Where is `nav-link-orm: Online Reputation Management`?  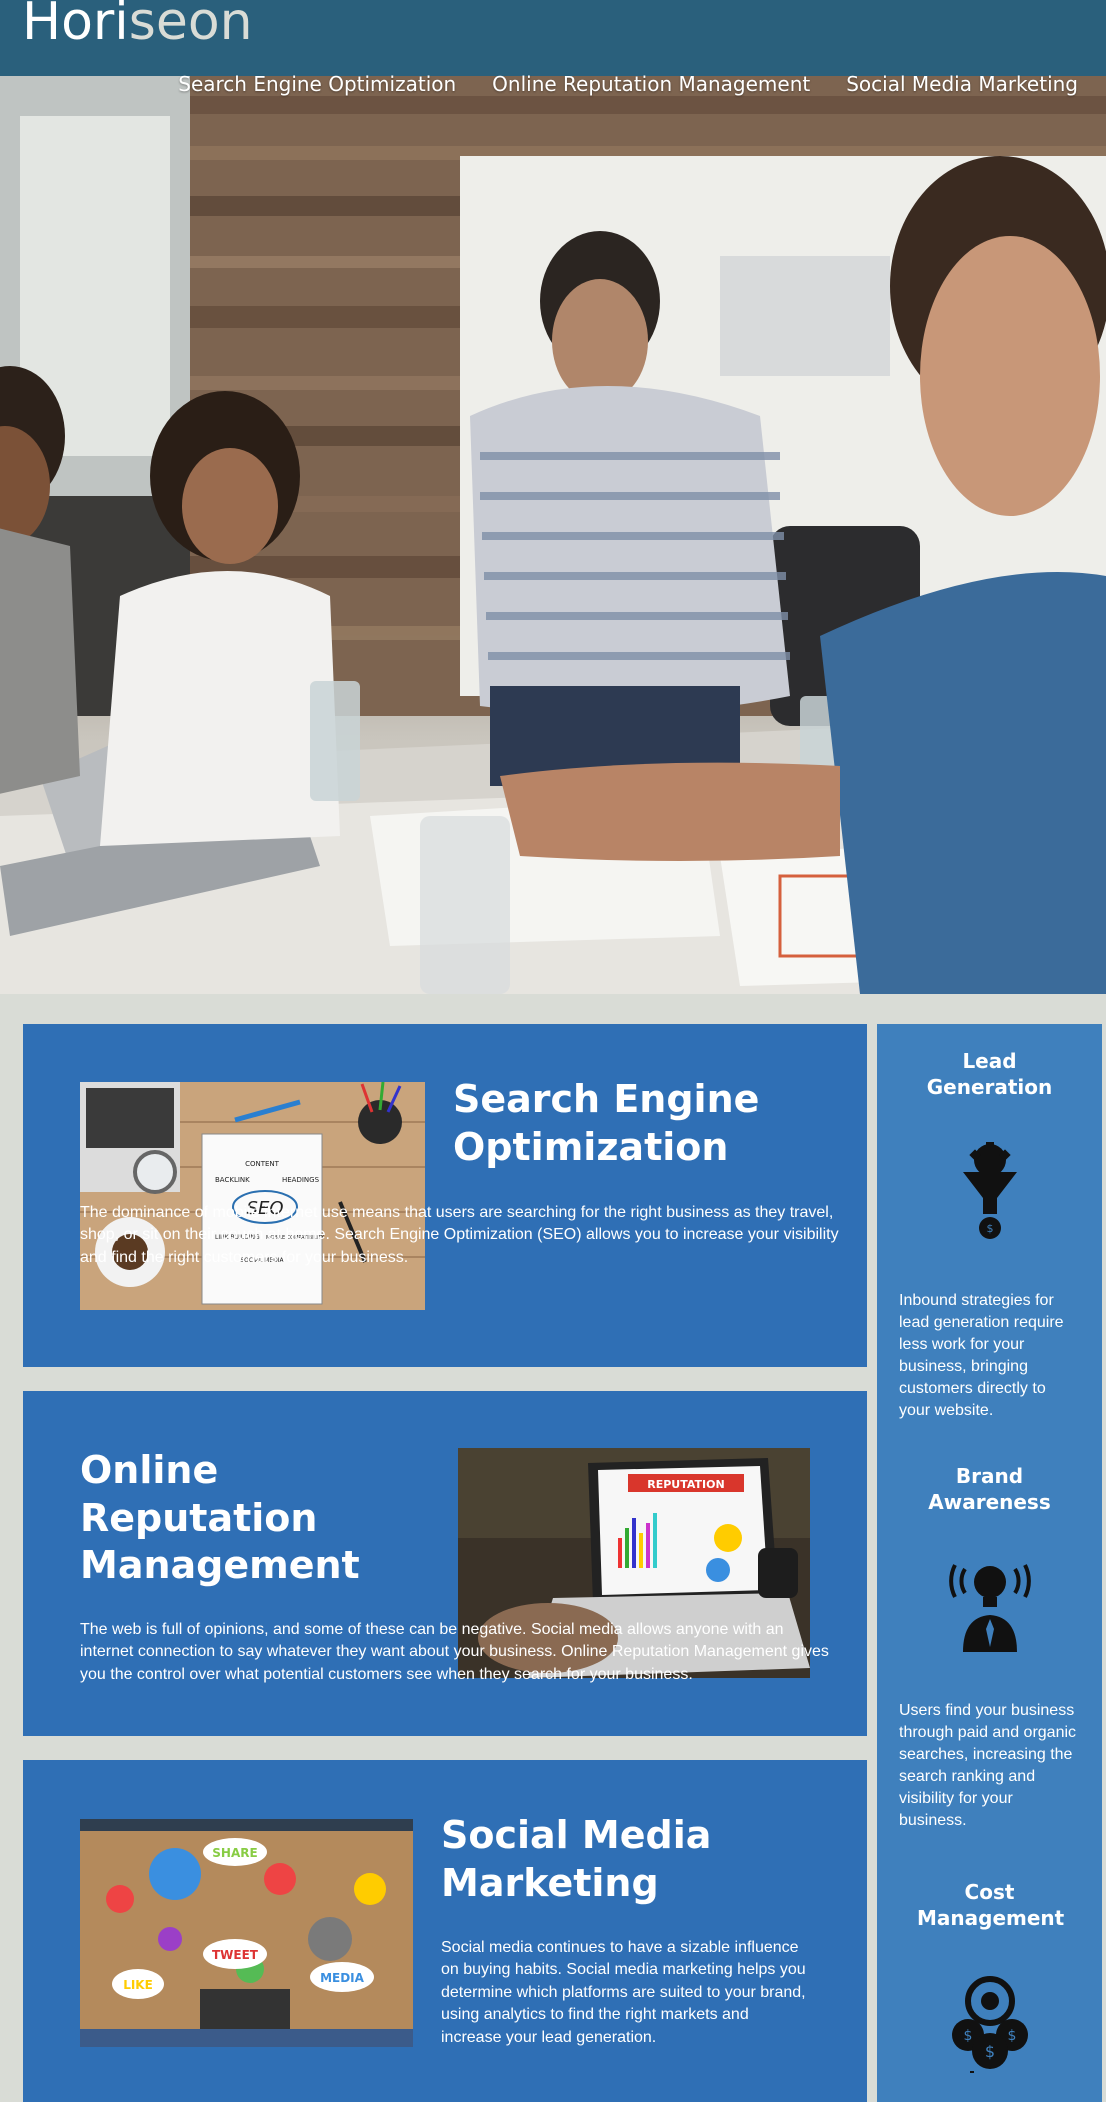 nav-link-orm: Online Reputation Management is located at coordinates (651, 84).